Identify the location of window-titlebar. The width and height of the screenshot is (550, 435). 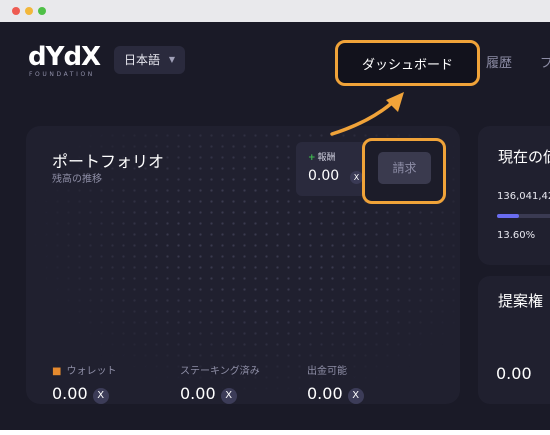
(275, 11).